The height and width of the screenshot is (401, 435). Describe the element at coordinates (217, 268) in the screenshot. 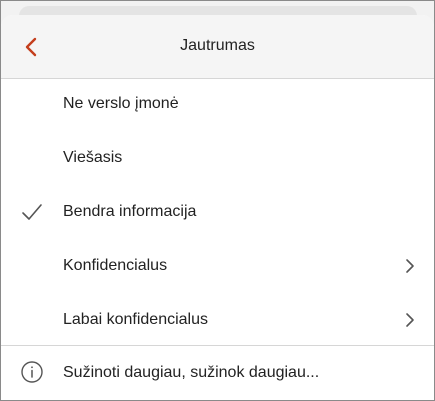

I see `menu-item-confidential: Konfidencialus` at that location.